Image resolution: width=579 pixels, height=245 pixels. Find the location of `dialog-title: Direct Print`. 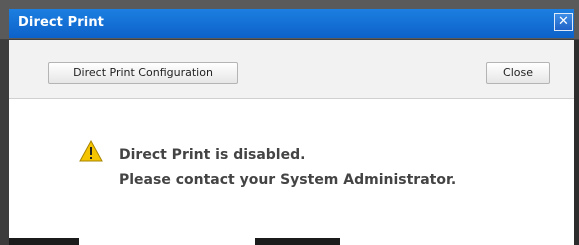

dialog-title: Direct Print is located at coordinates (61, 22).